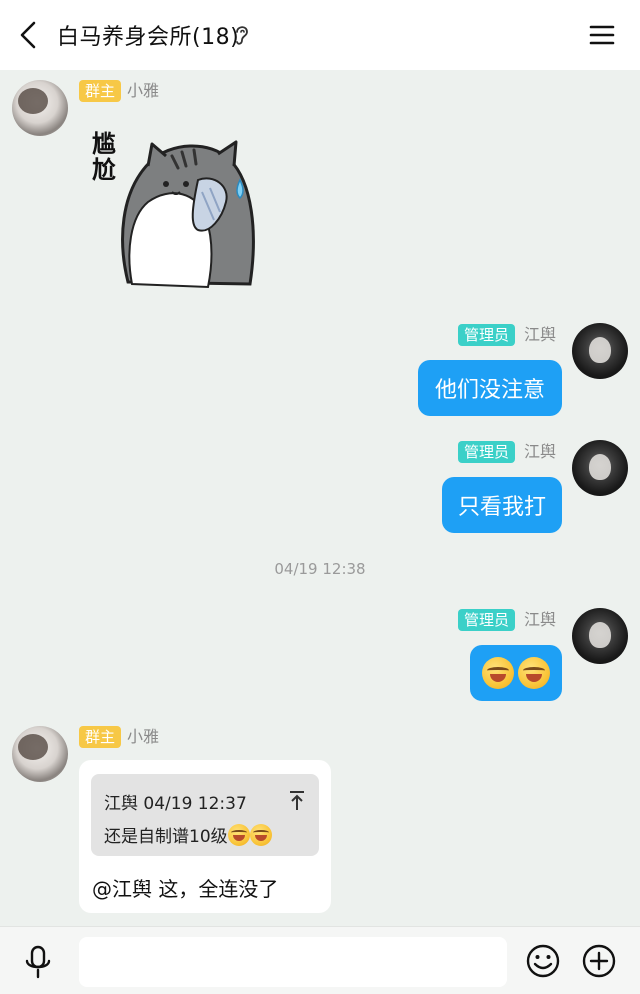 The image size is (640, 994). Describe the element at coordinates (104, 144) in the screenshot. I see `sticker-text-line1: 尴` at that location.